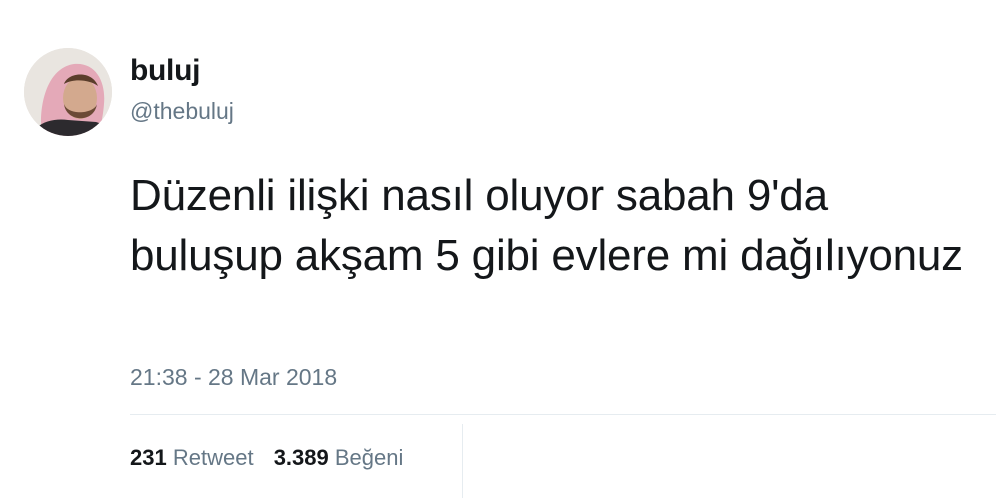  What do you see at coordinates (213, 457) in the screenshot?
I see `retweet-label: Retweet` at bounding box center [213, 457].